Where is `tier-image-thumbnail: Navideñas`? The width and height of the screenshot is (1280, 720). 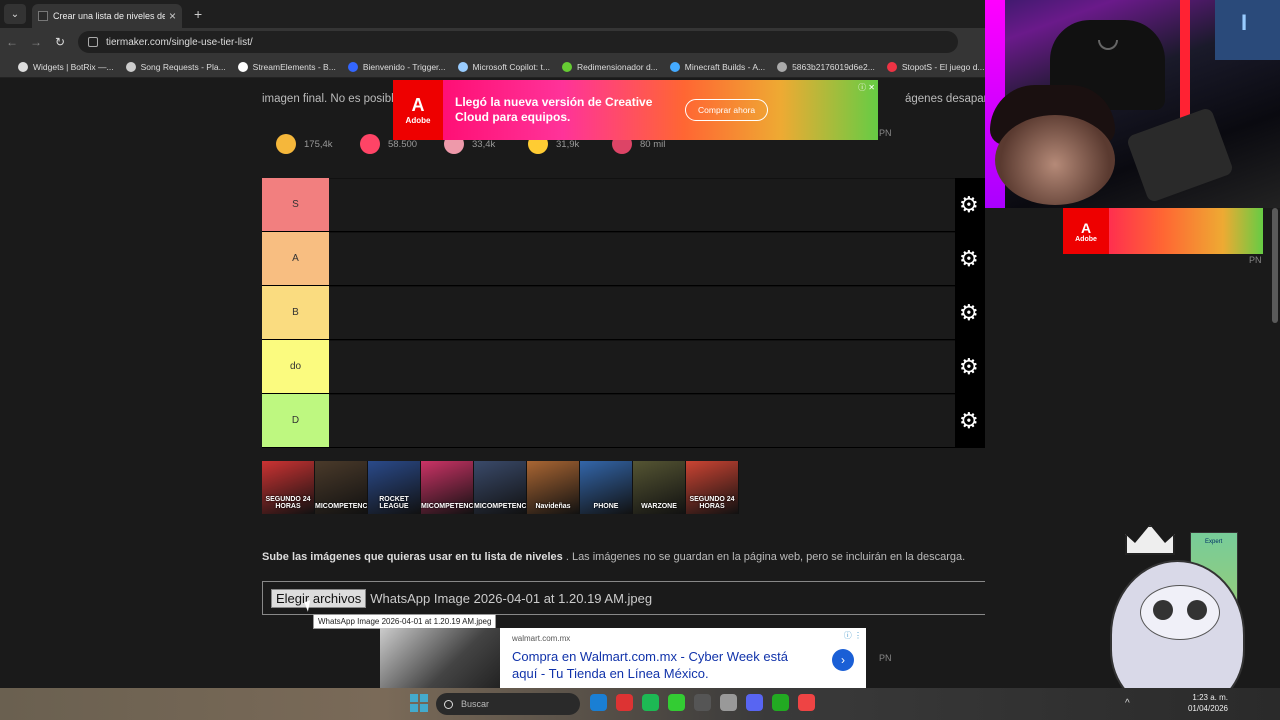 tier-image-thumbnail: Navideñas is located at coordinates (553, 487).